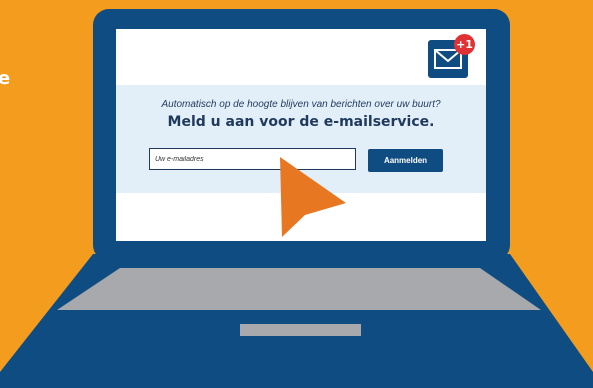  I want to click on pointer-cursor-icon, so click(313, 197).